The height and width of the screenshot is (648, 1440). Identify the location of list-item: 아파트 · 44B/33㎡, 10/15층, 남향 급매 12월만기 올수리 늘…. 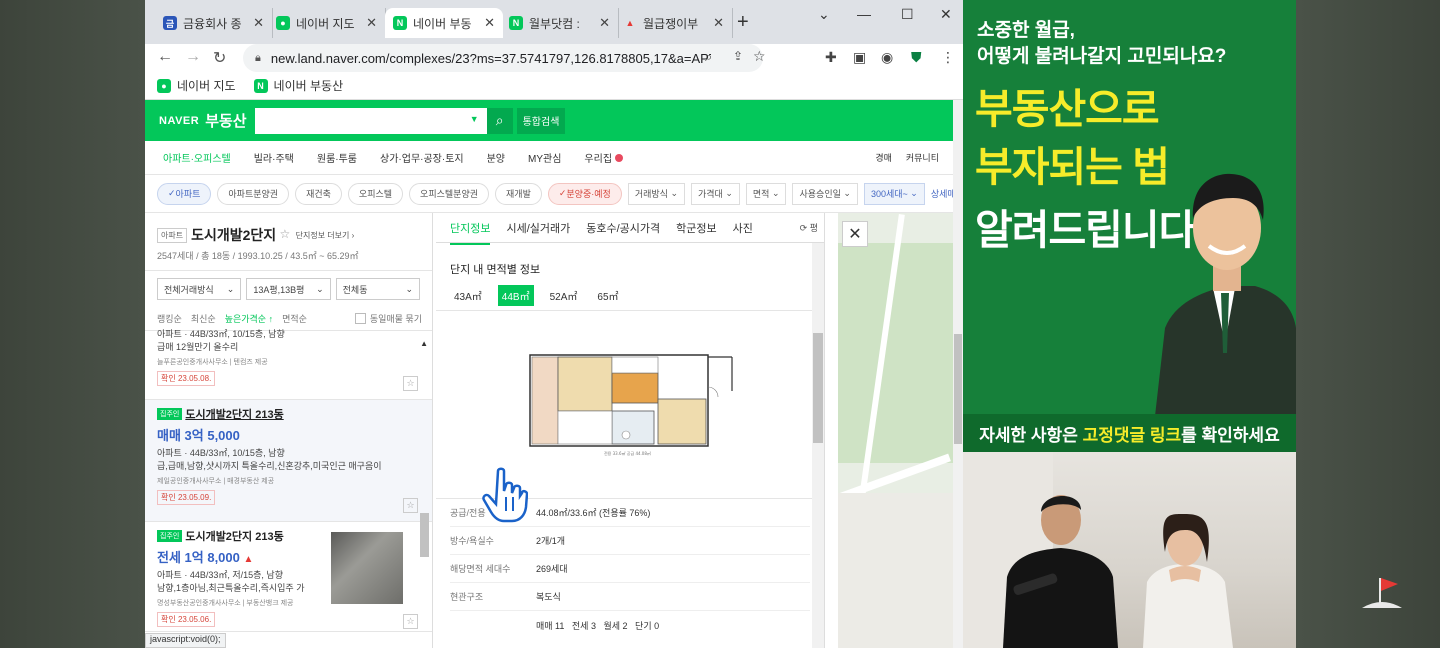
(288, 364).